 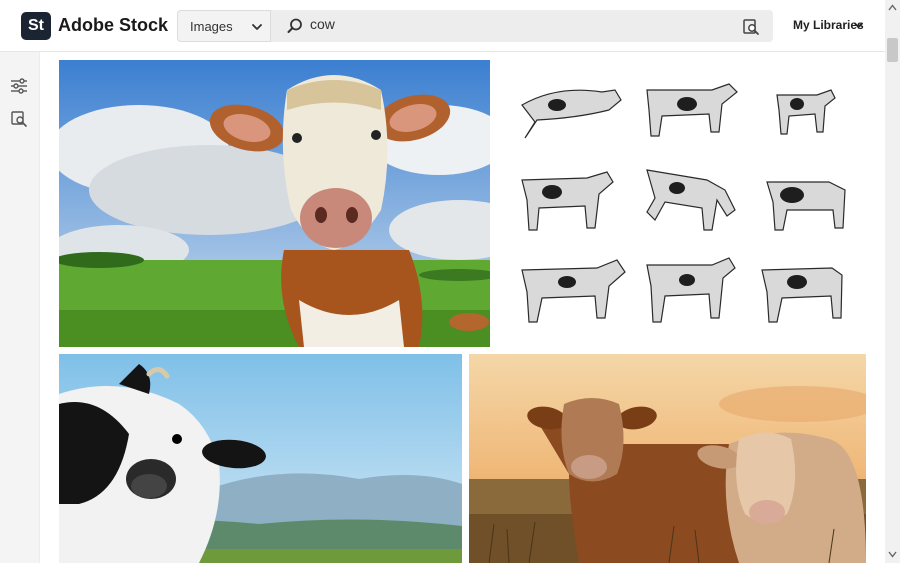 I want to click on scrollbar-thumb, so click(x=892, y=50).